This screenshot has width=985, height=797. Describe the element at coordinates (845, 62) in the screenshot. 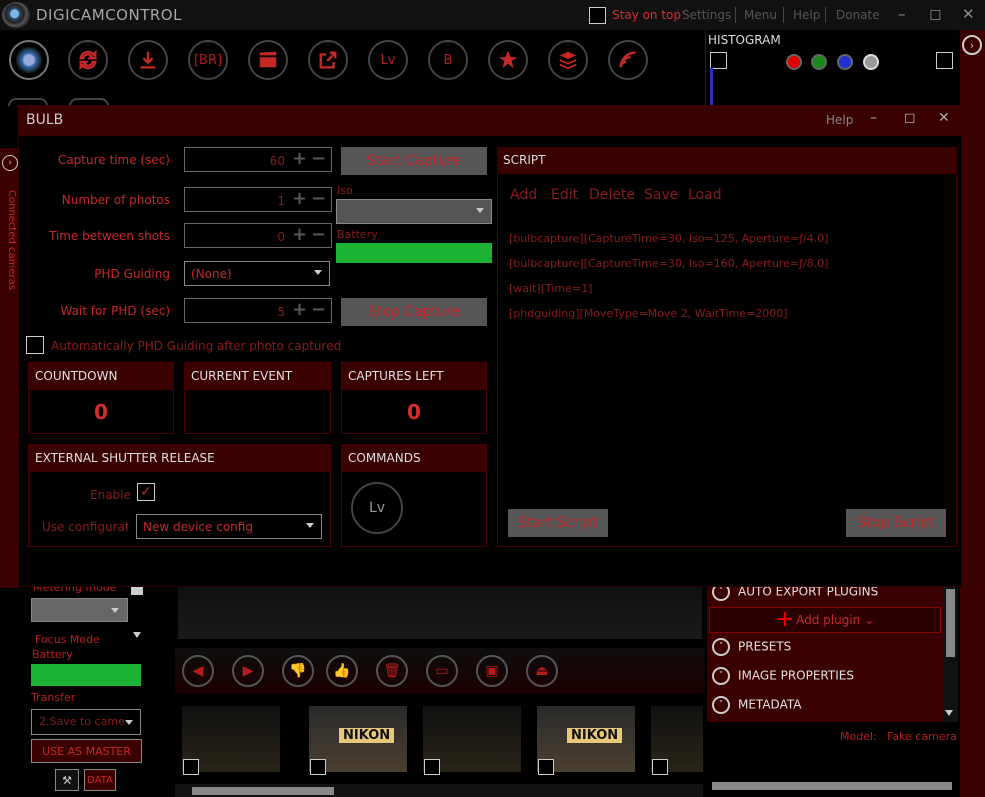

I see `blue-channel-toggle` at that location.